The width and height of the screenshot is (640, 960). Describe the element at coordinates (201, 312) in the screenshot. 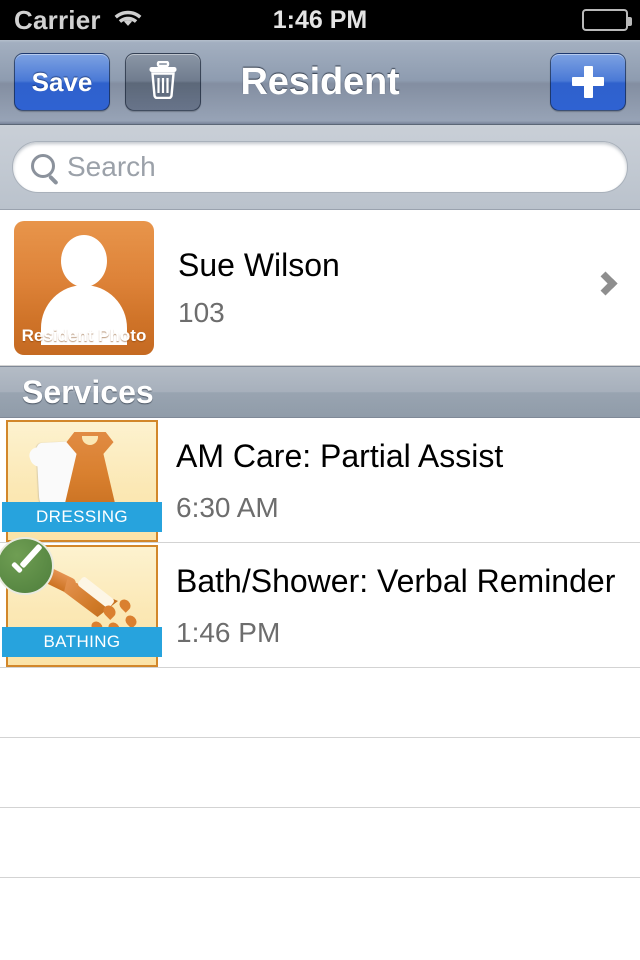

I see `resident-room-number: 103` at that location.